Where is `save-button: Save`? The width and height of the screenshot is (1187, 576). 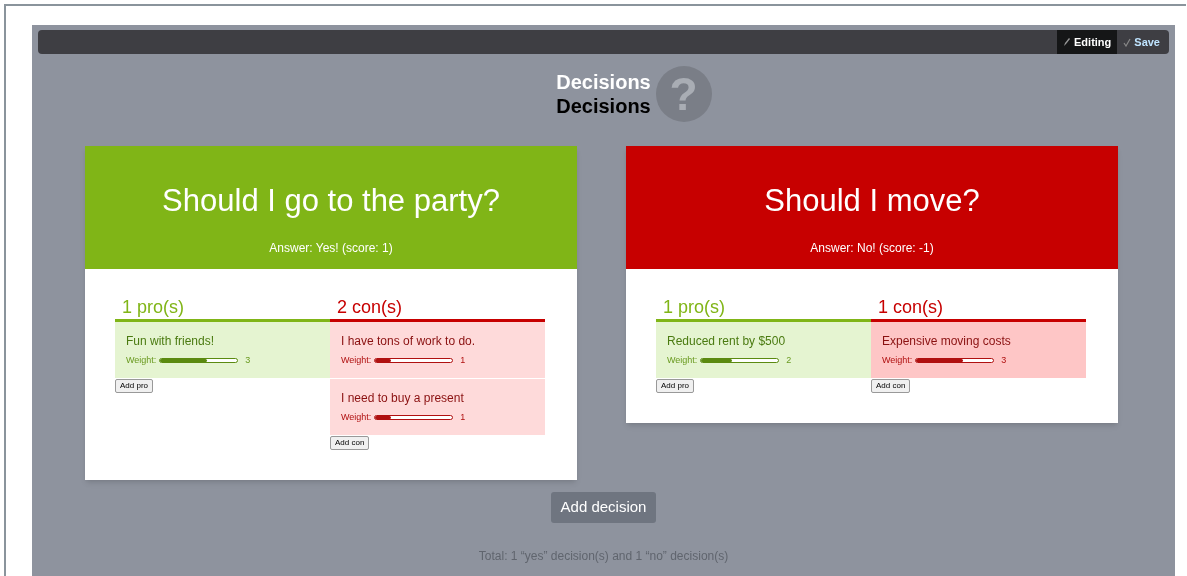 save-button: Save is located at coordinates (1141, 42).